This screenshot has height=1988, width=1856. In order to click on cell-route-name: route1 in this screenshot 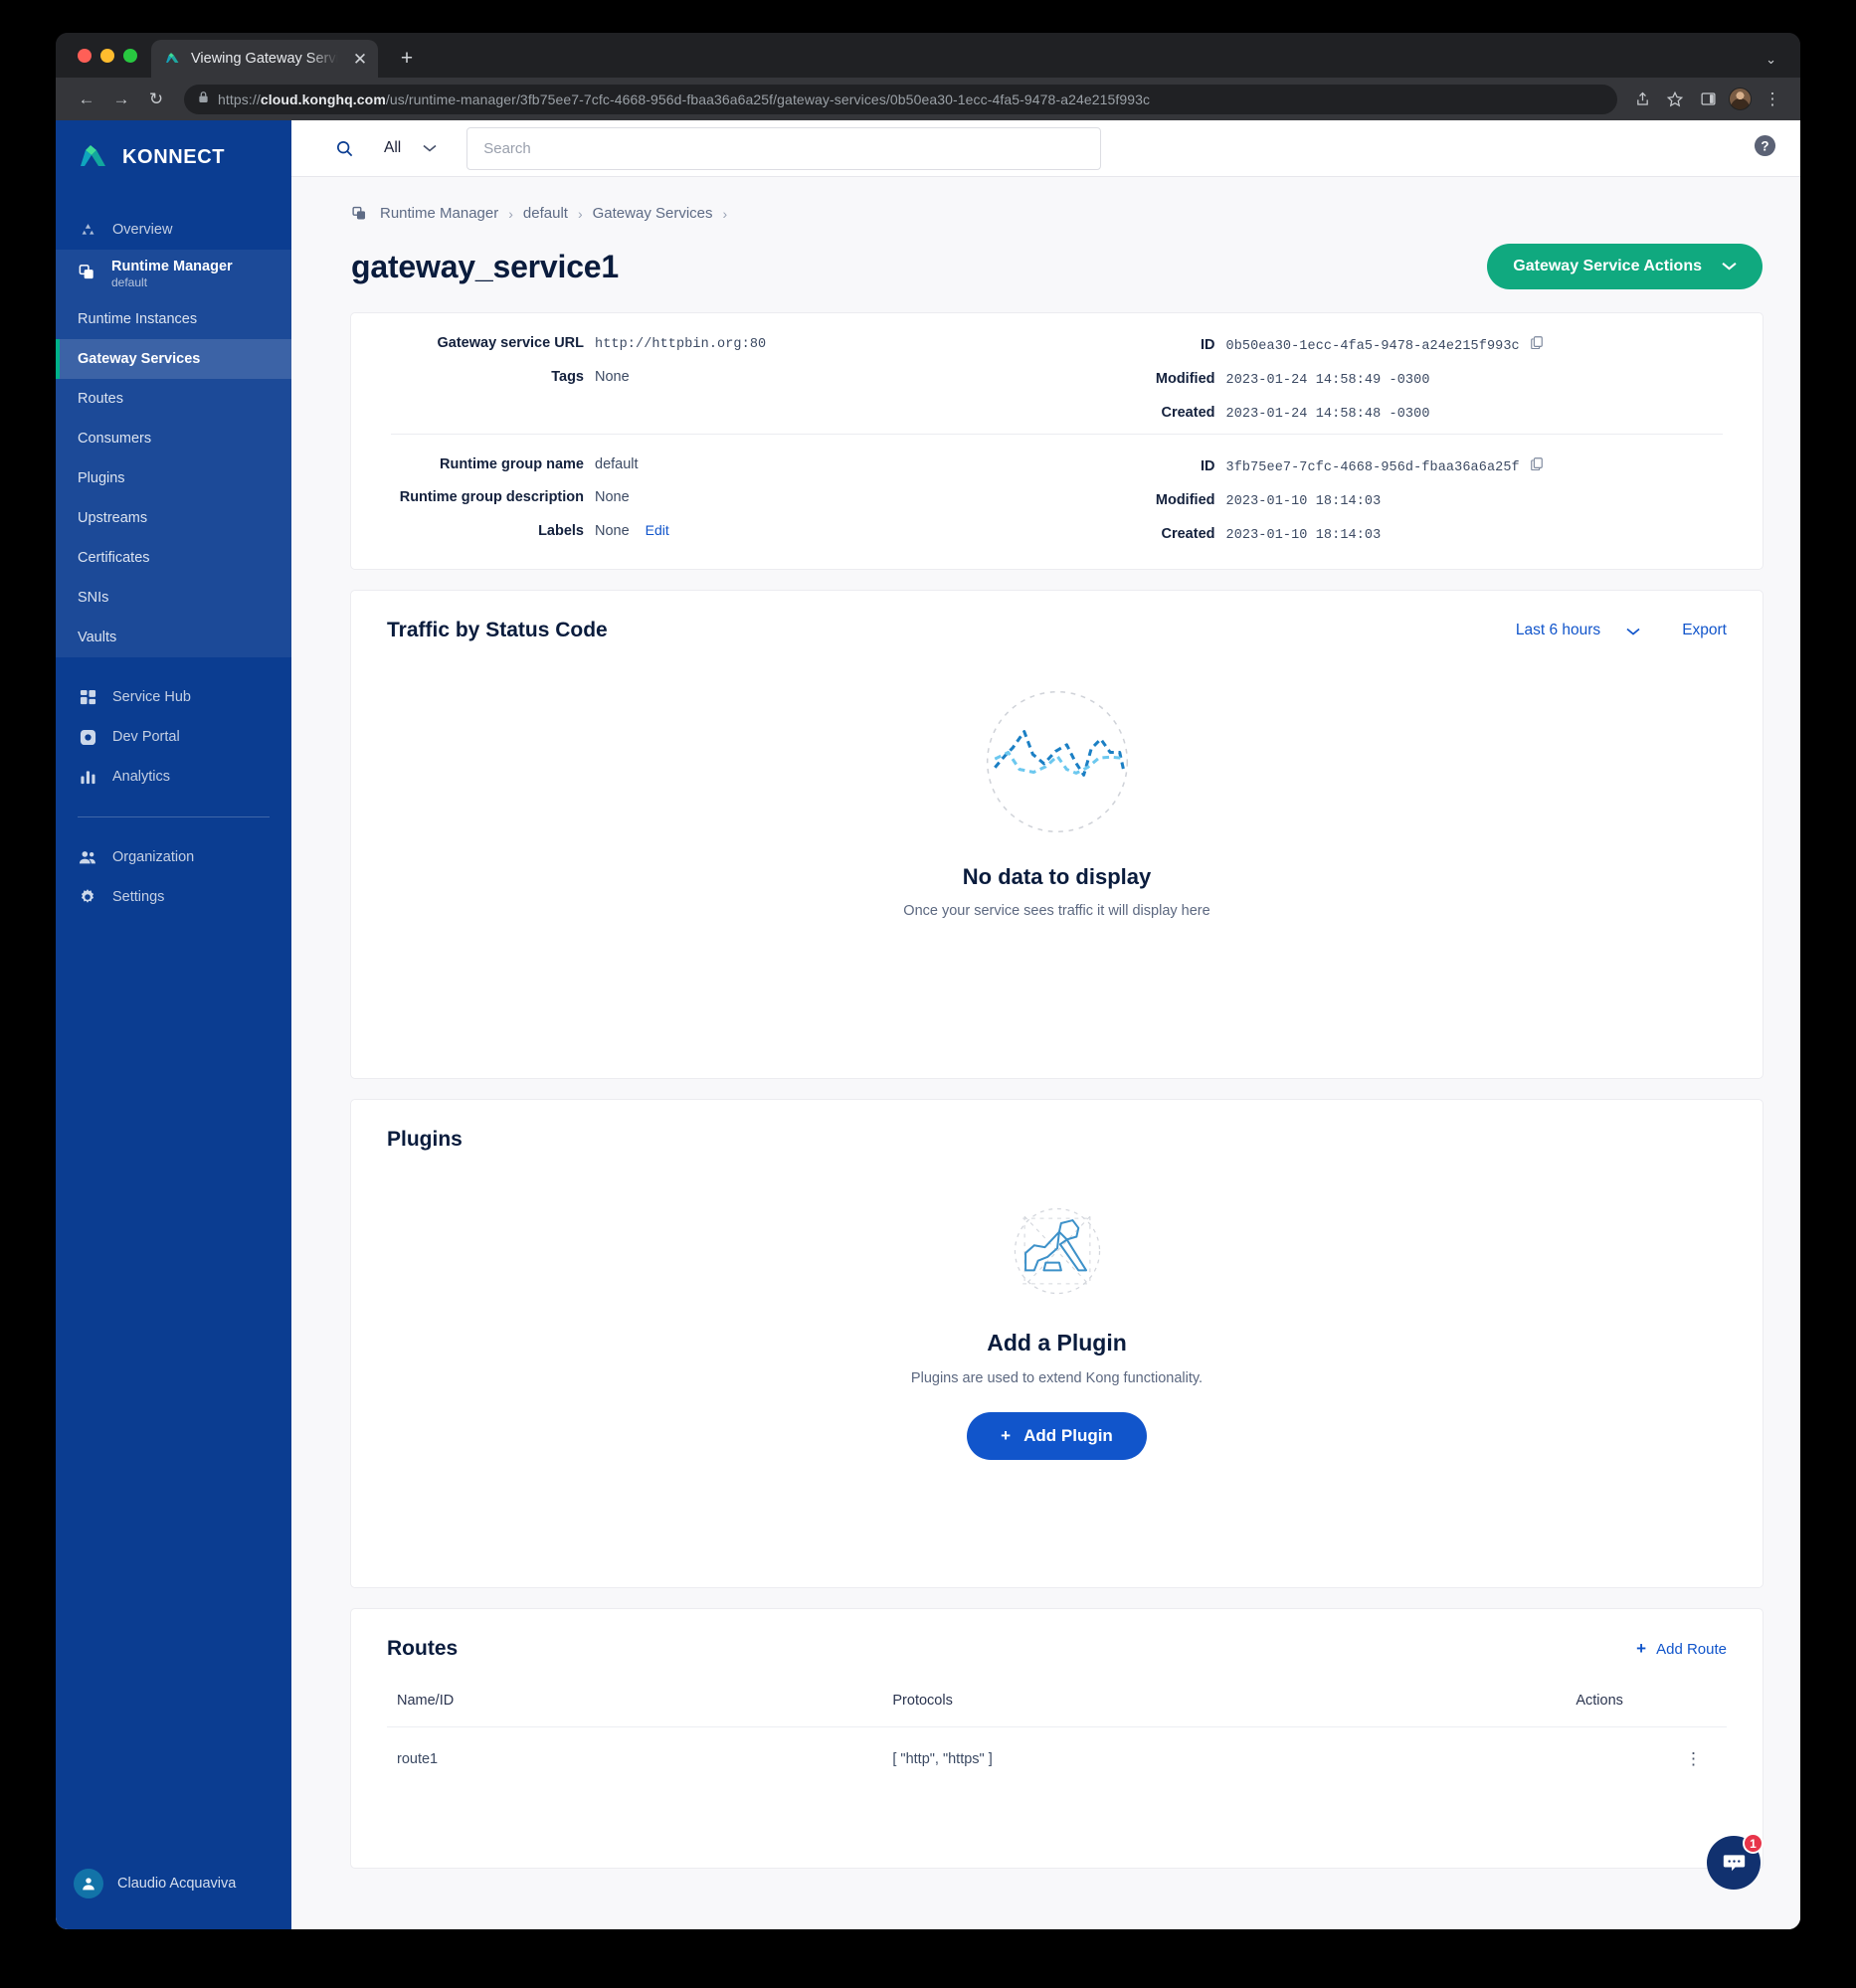, I will do `click(635, 1758)`.